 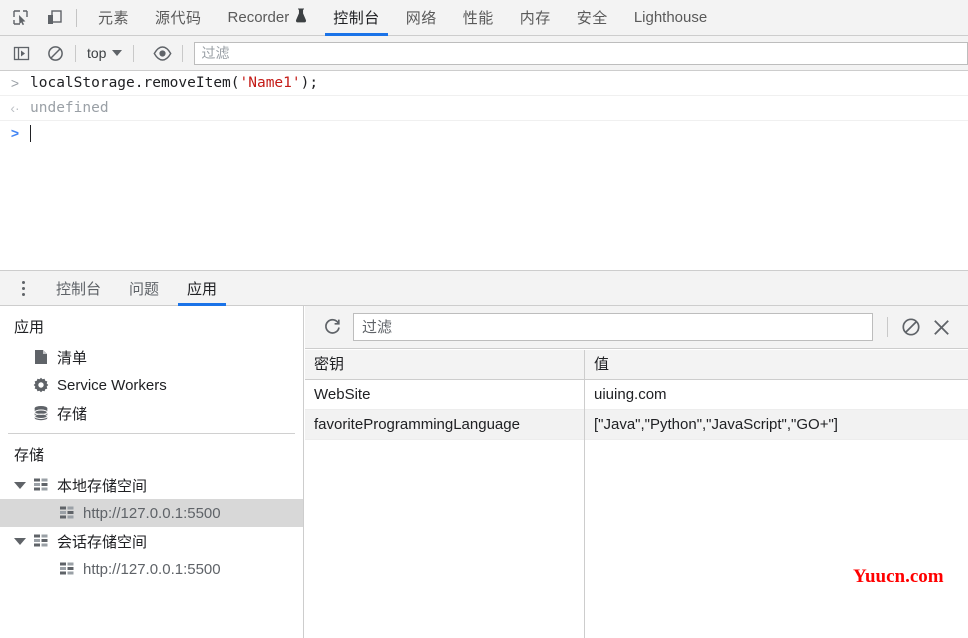 What do you see at coordinates (162, 53) in the screenshot?
I see `live-expression-icon` at bounding box center [162, 53].